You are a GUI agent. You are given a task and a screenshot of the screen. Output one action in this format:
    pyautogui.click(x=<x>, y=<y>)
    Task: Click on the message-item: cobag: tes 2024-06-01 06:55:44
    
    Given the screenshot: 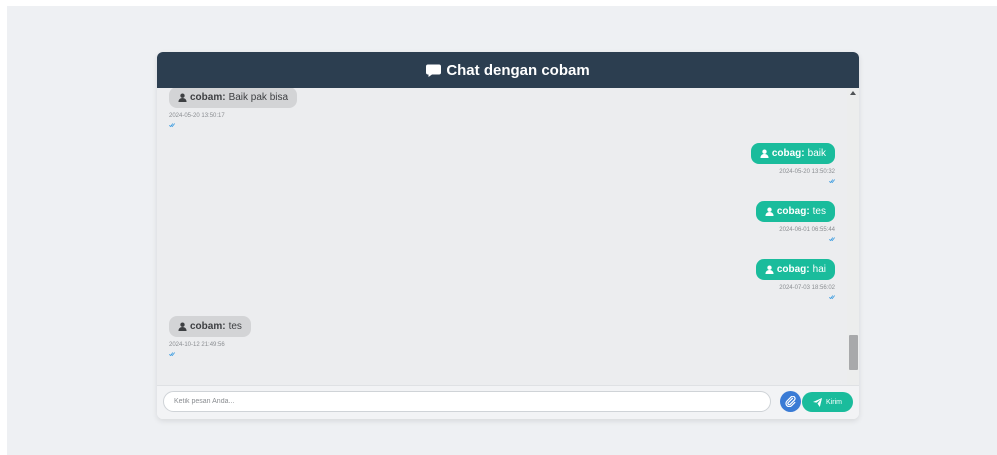 What is the action you would take?
    pyautogui.click(x=795, y=221)
    